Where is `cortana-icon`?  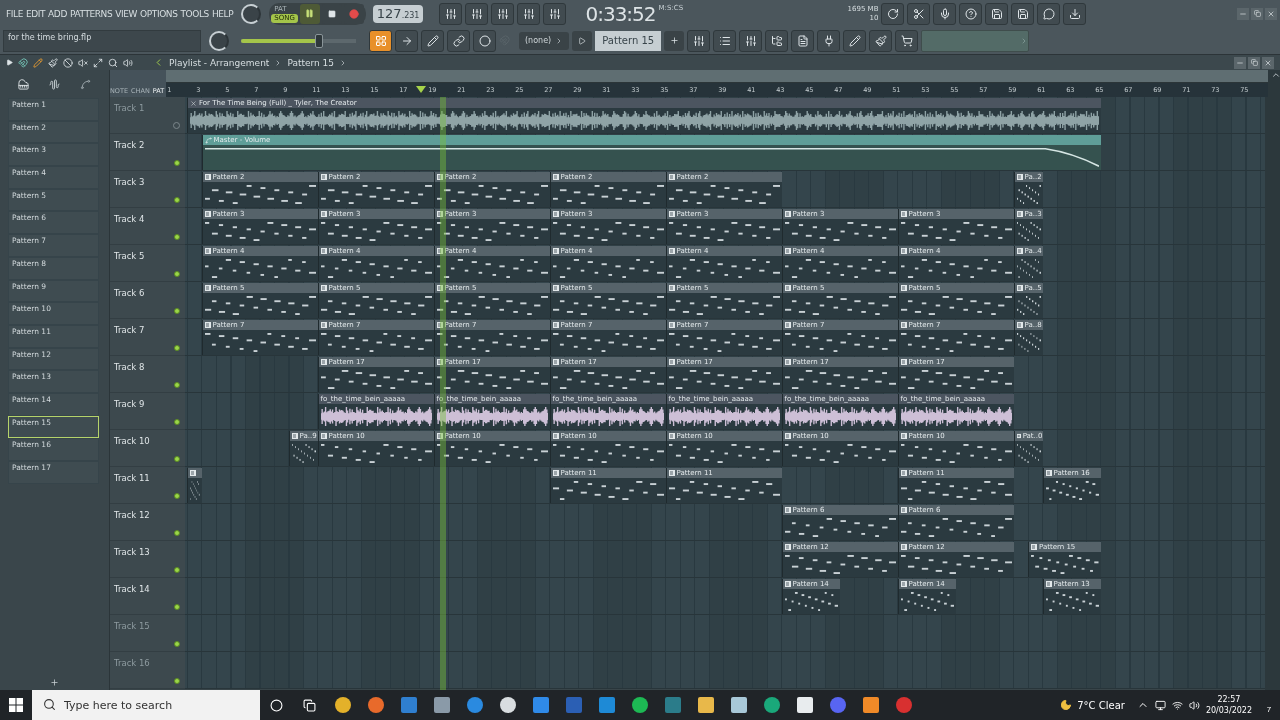 cortana-icon is located at coordinates (276, 705).